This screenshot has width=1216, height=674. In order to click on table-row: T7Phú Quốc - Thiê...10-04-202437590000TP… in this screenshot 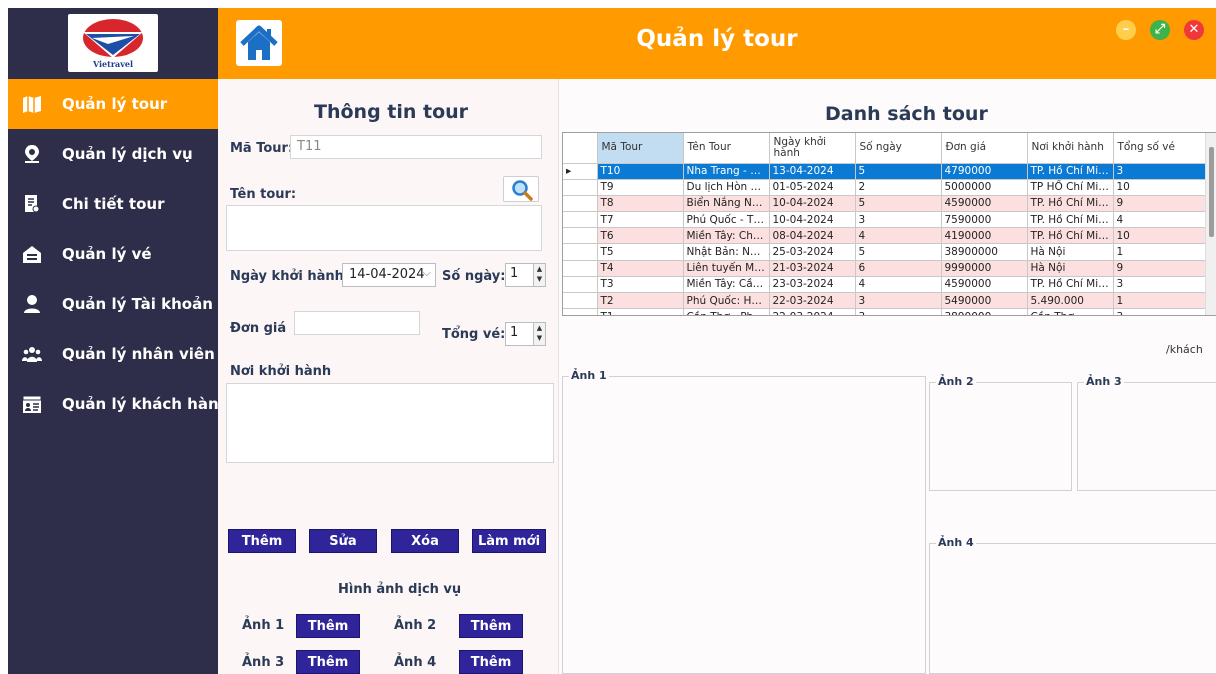, I will do `click(884, 220)`.